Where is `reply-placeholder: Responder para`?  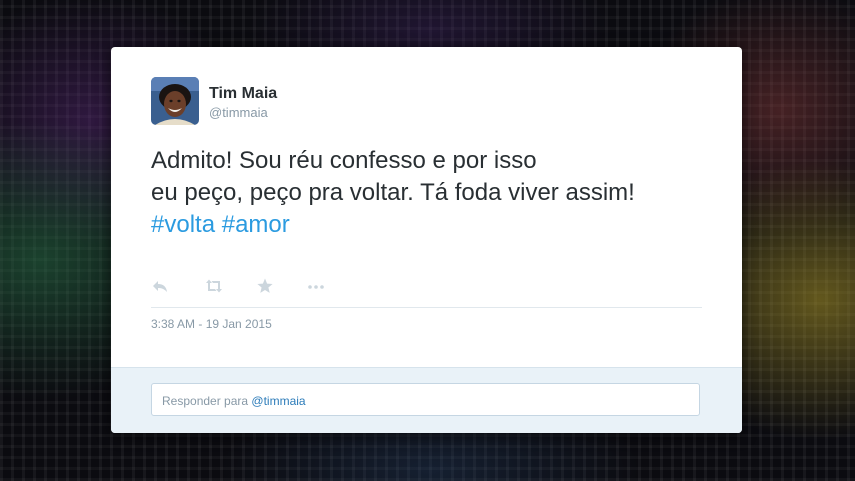 reply-placeholder: Responder para is located at coordinates (205, 401).